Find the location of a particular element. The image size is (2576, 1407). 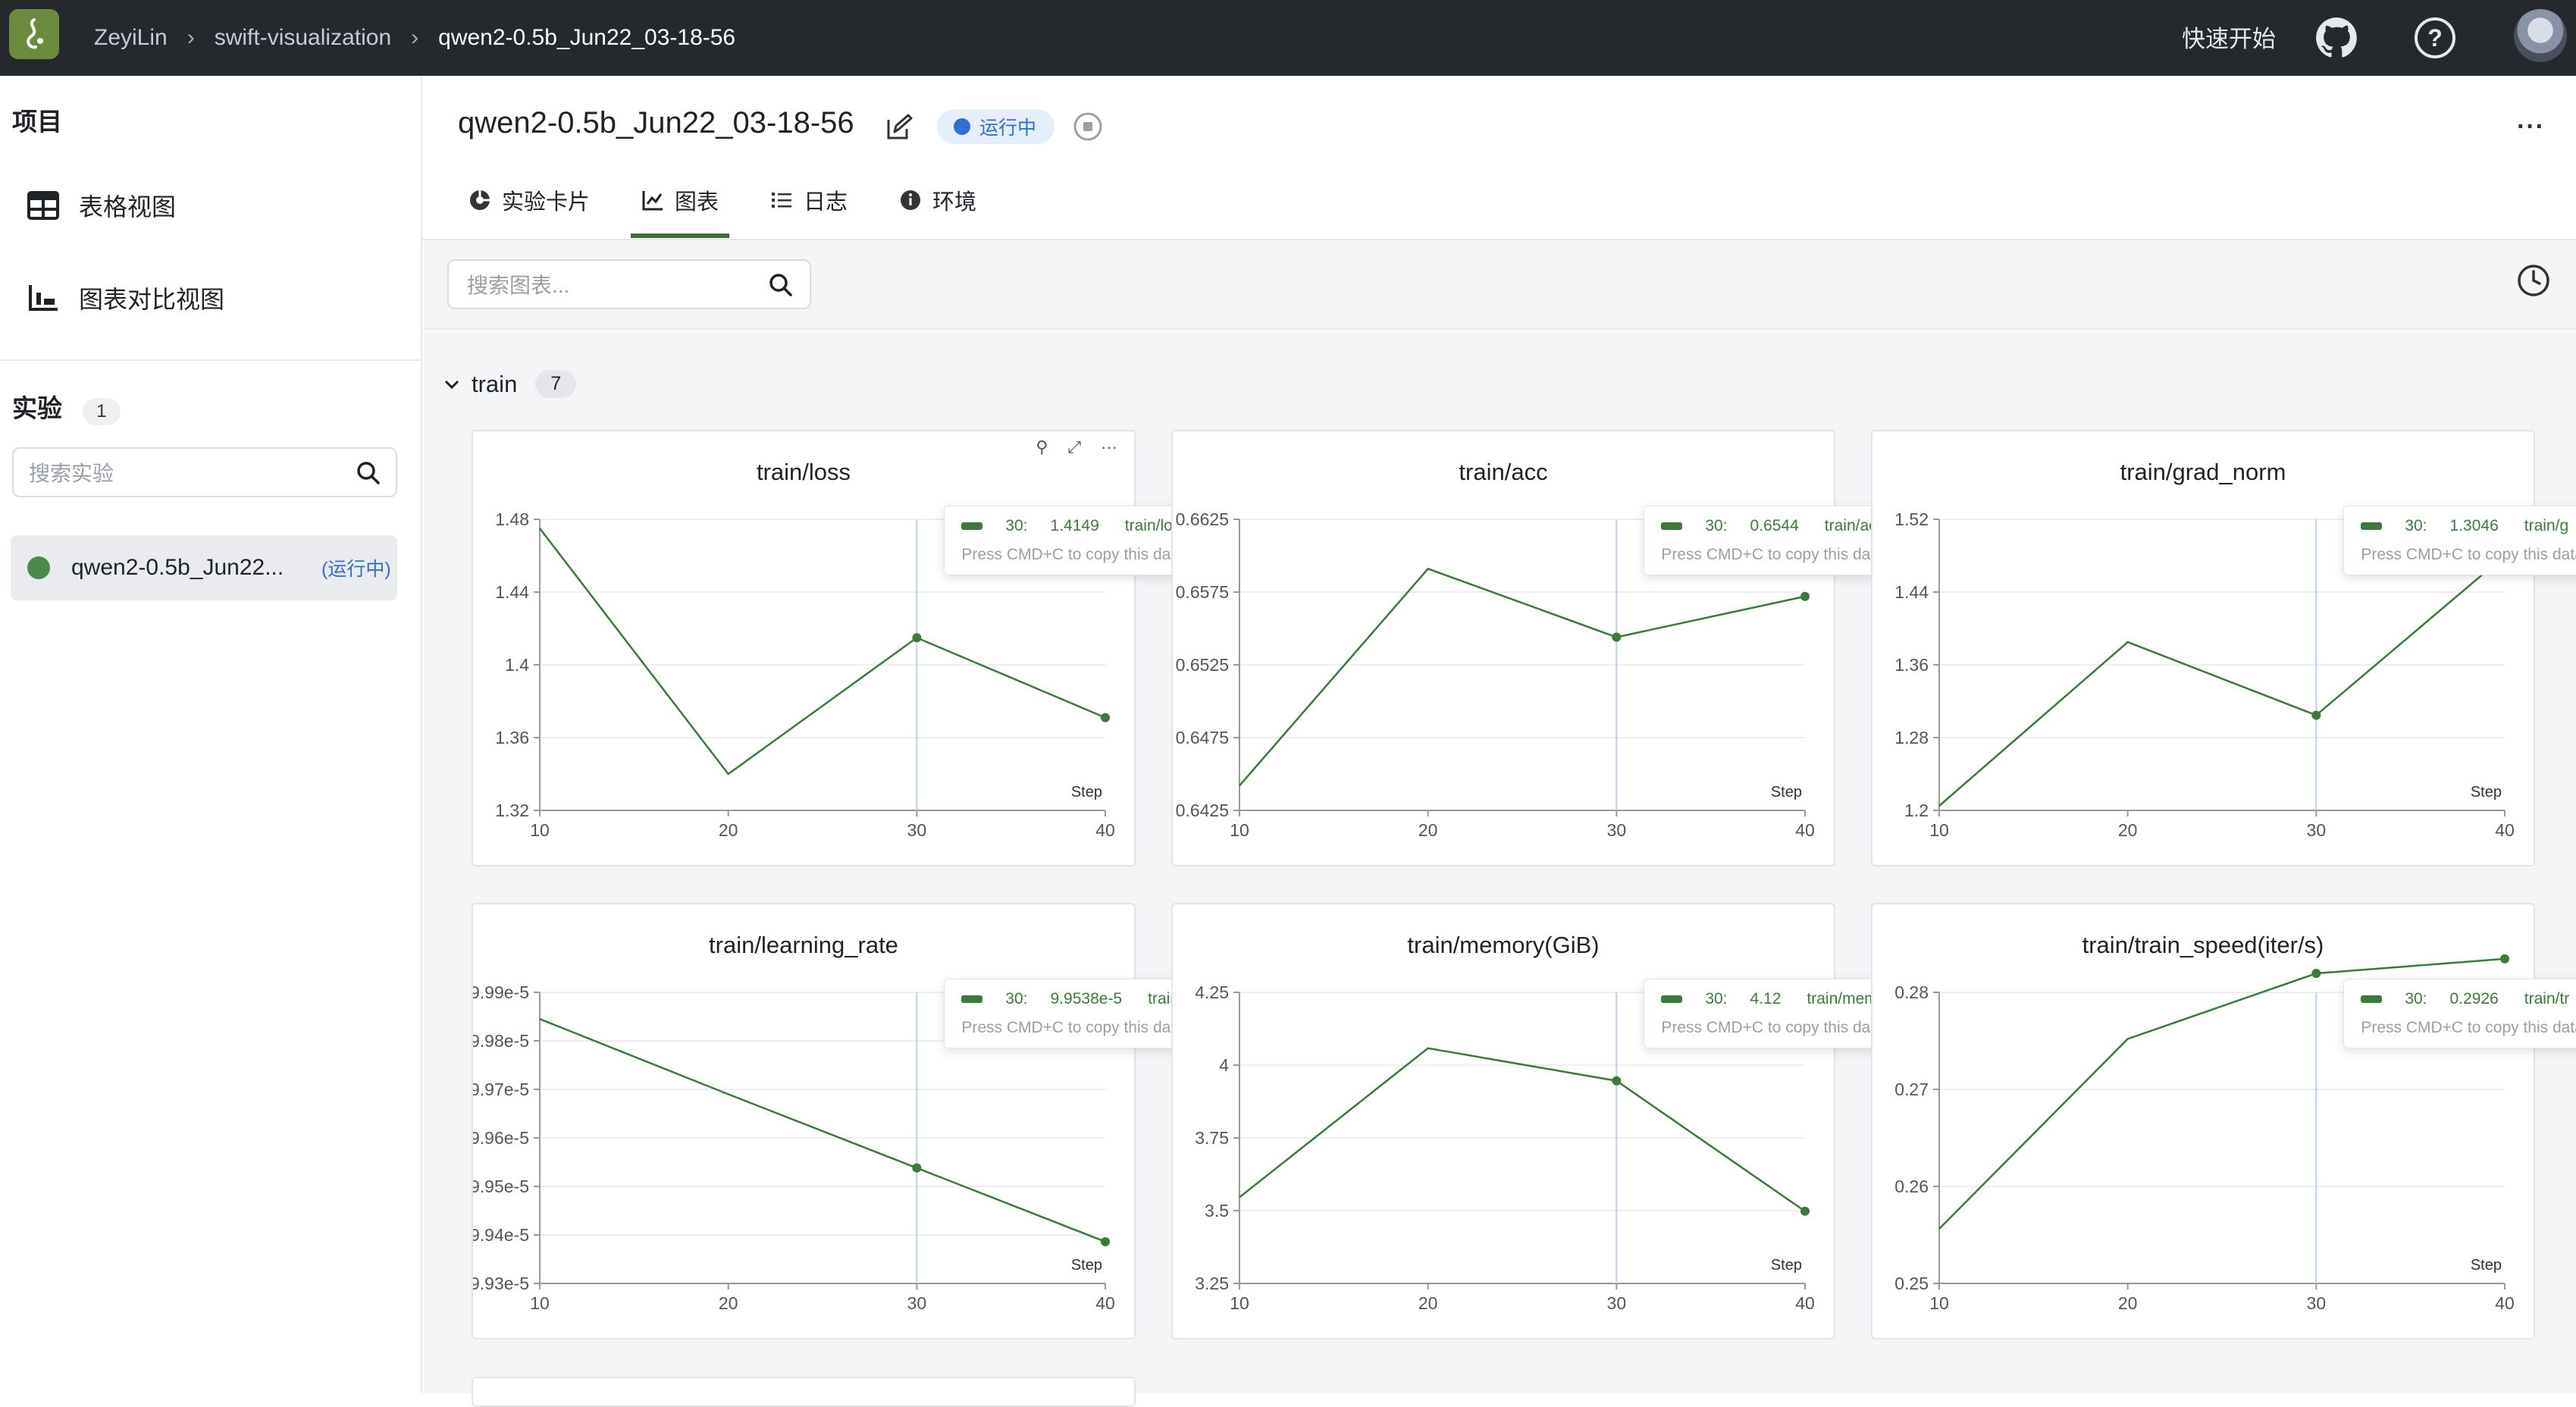

status-dot is located at coordinates (962, 126).